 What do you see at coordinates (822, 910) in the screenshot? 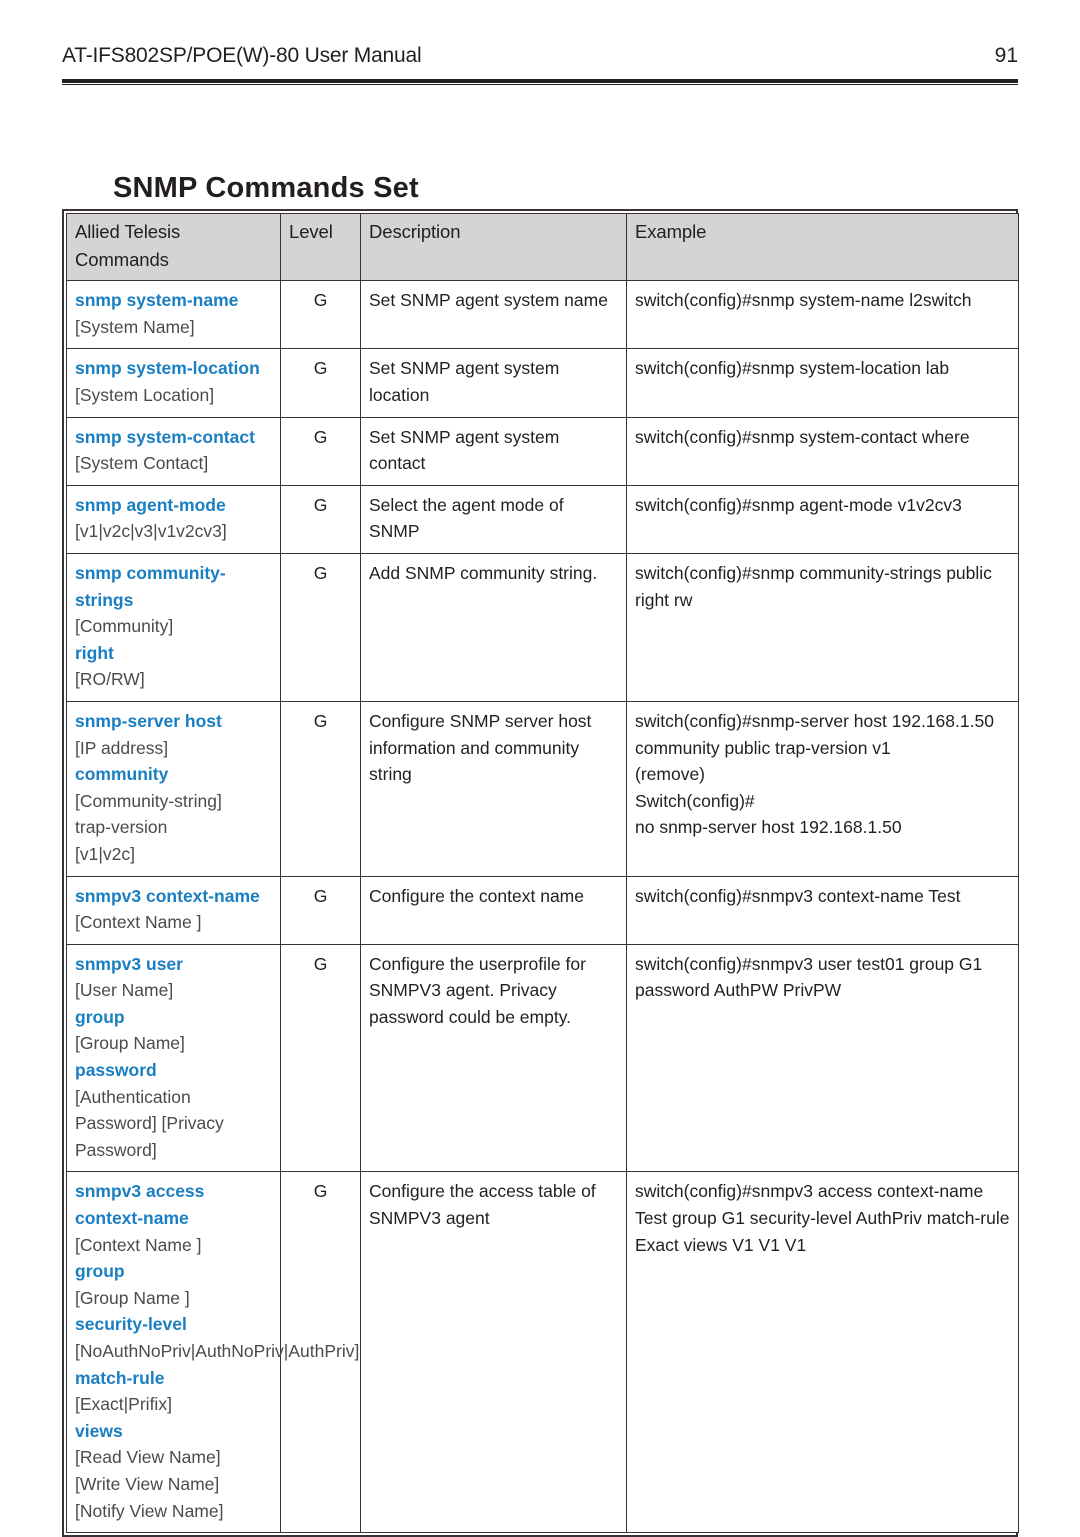
I see `example-cell: switch(config)#snmpv3 context-name Test` at bounding box center [822, 910].